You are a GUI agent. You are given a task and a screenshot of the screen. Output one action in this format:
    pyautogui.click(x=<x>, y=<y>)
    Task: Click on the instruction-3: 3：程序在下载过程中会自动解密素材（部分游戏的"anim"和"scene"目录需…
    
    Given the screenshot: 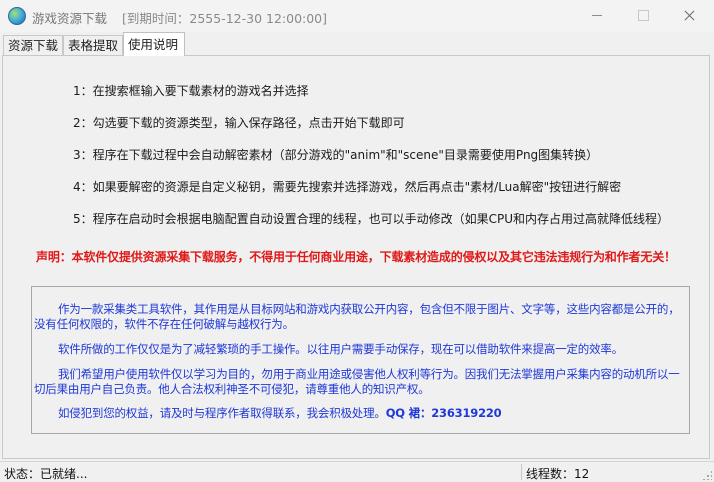 What is the action you would take?
    pyautogui.click(x=336, y=155)
    